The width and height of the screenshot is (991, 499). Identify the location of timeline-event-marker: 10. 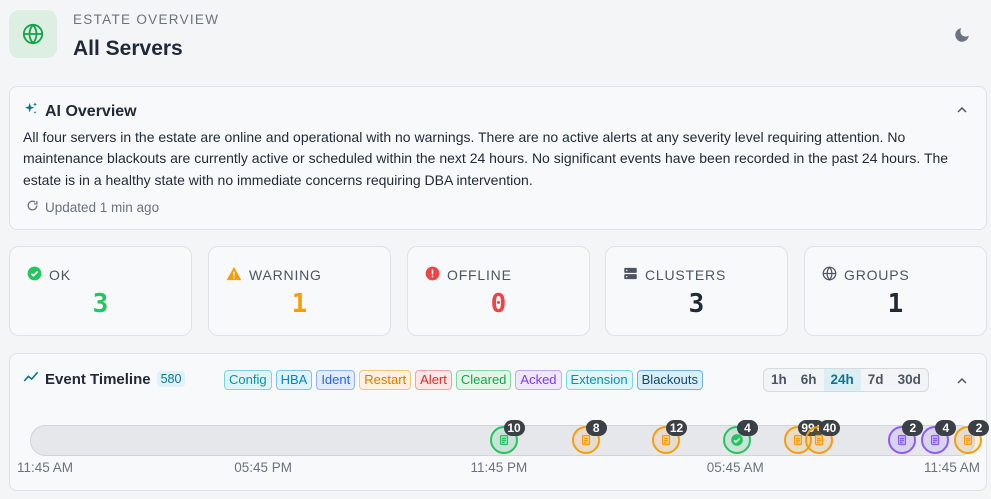
(507, 437).